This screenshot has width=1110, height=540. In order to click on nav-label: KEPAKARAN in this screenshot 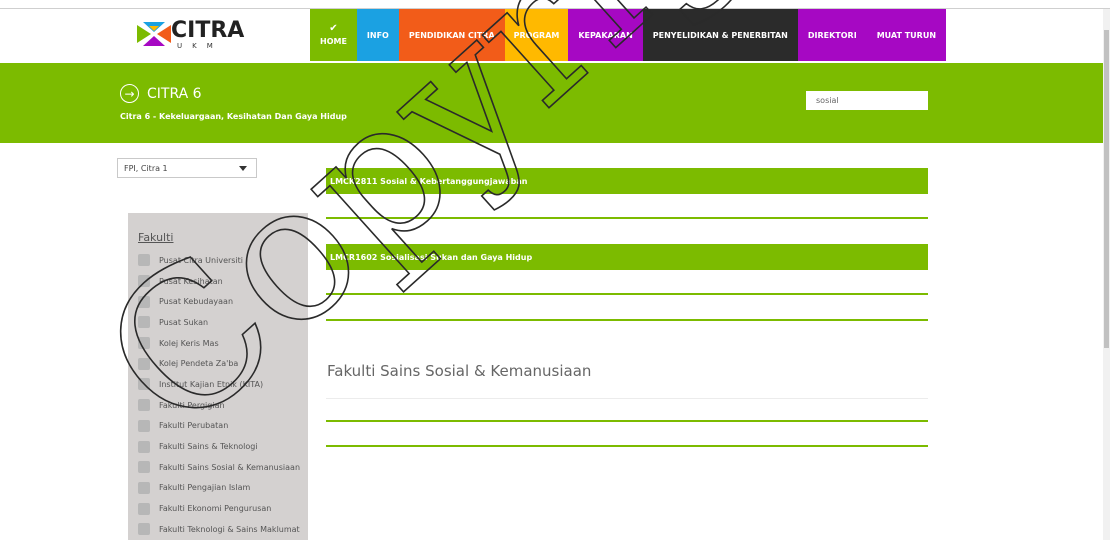, I will do `click(605, 35)`.